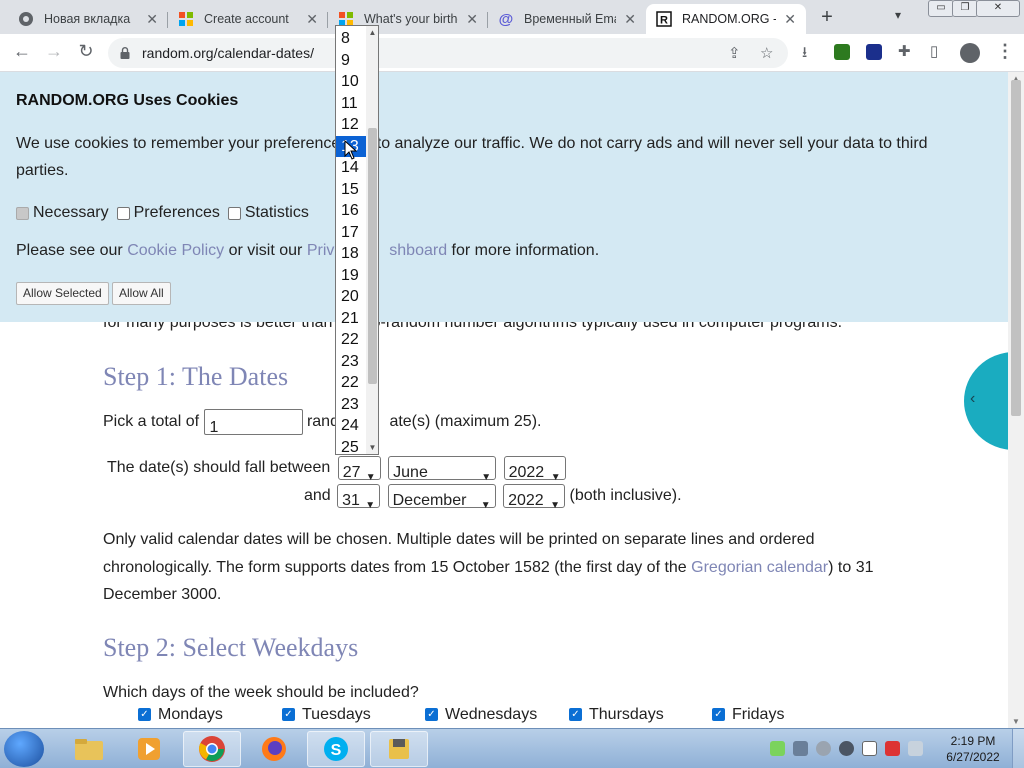 This screenshot has width=1024, height=768. I want to click on end-day-select: 31 ▼, so click(359, 497).